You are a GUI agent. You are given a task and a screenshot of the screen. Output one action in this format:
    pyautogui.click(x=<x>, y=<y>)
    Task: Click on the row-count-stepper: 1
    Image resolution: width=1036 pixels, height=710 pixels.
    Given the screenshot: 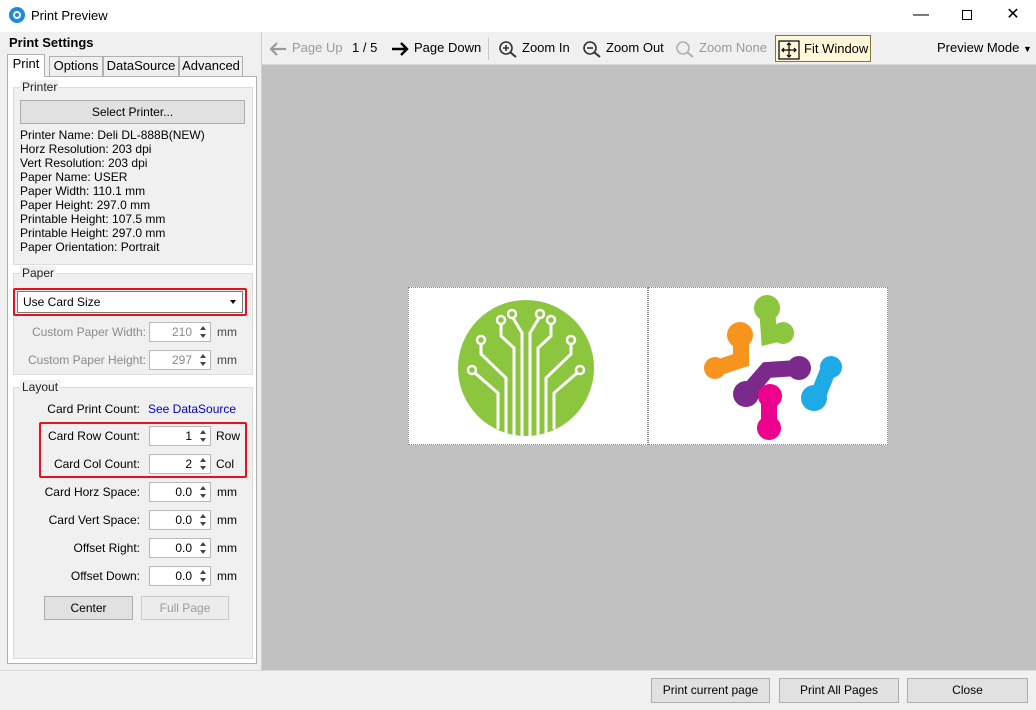 What is the action you would take?
    pyautogui.click(x=180, y=436)
    